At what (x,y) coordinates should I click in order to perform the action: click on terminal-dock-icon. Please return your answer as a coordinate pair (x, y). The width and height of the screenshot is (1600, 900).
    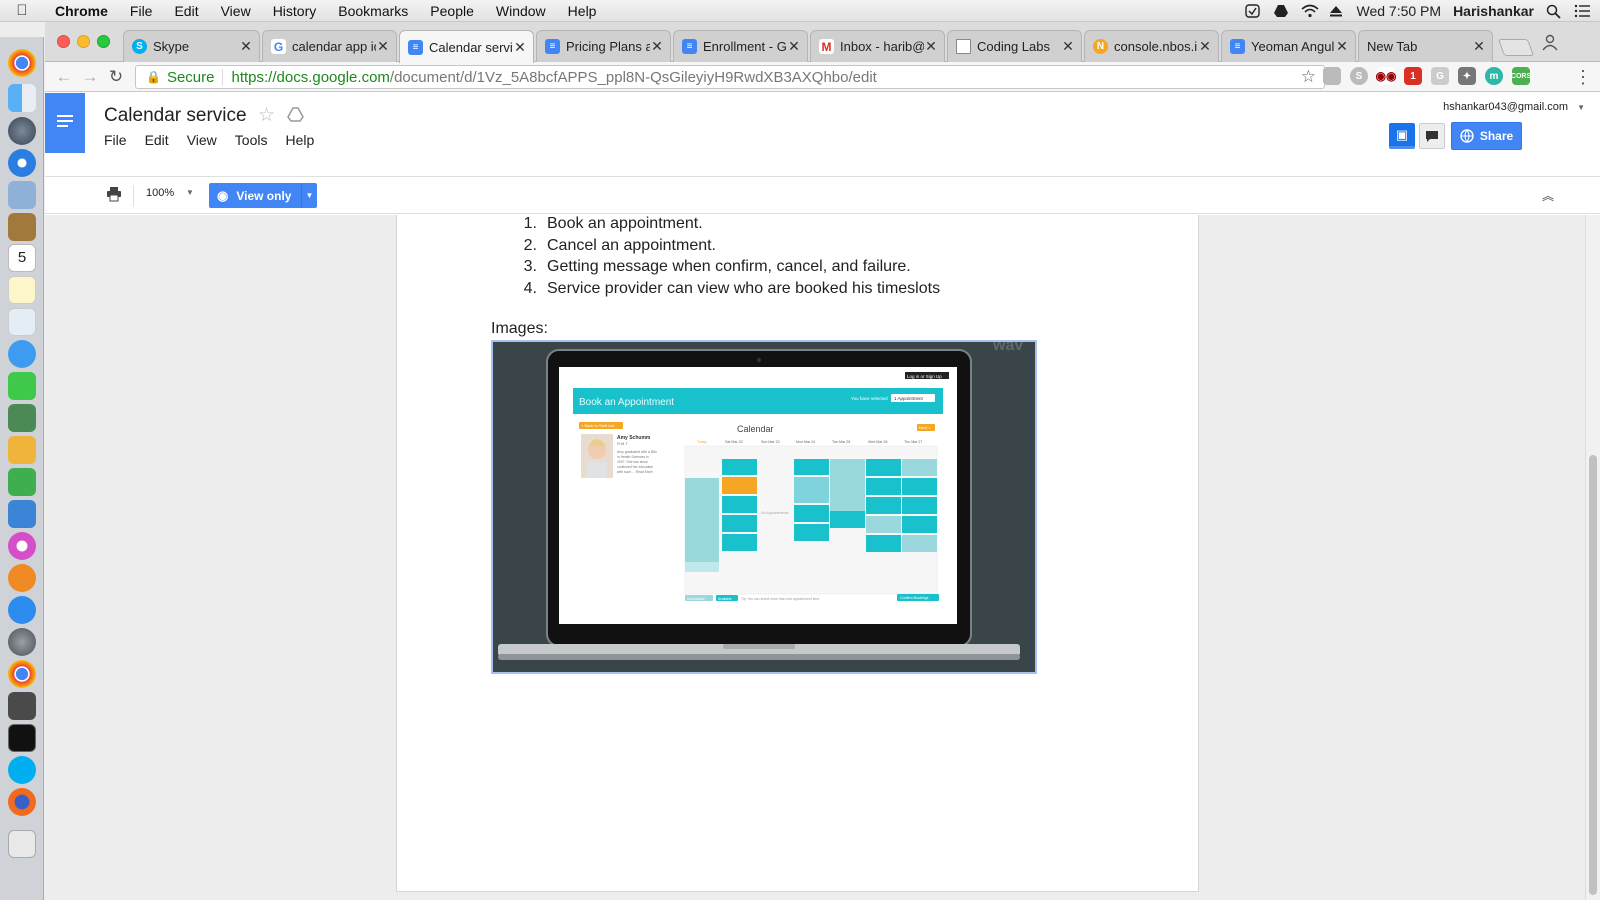
    Looking at the image, I should click on (22, 738).